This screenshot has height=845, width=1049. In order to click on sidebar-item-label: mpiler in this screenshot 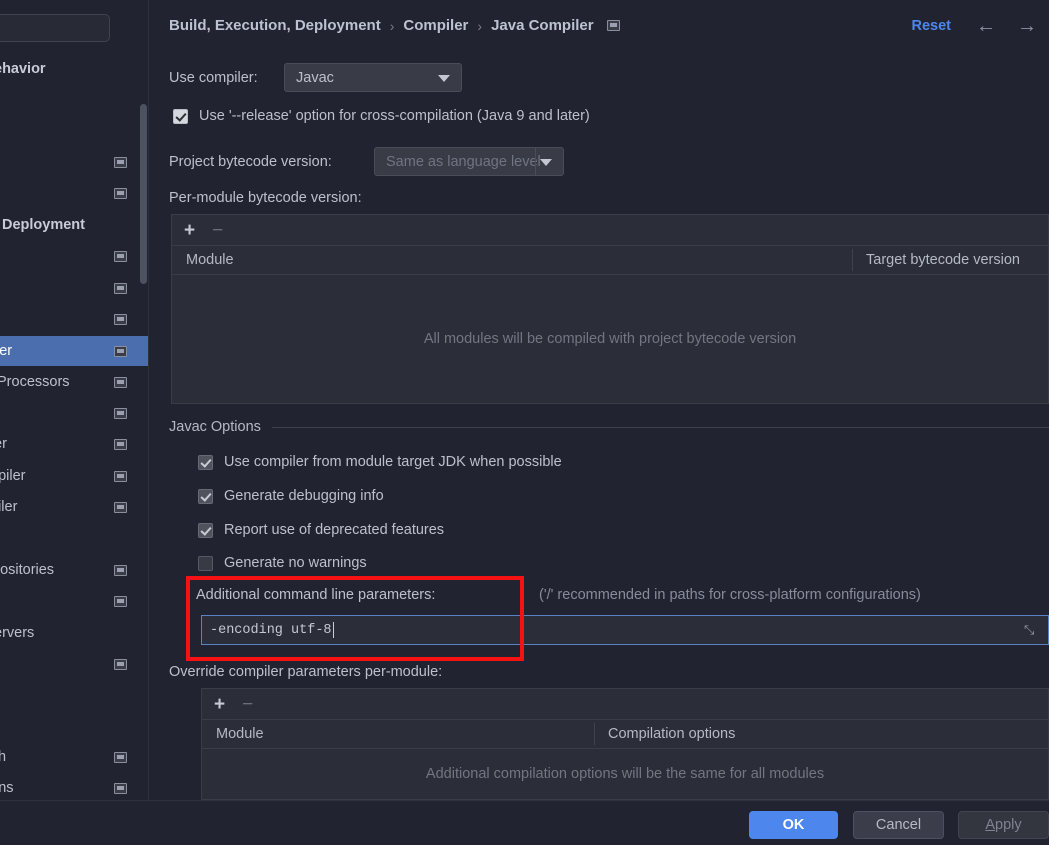, I will do `click(13, 476)`.